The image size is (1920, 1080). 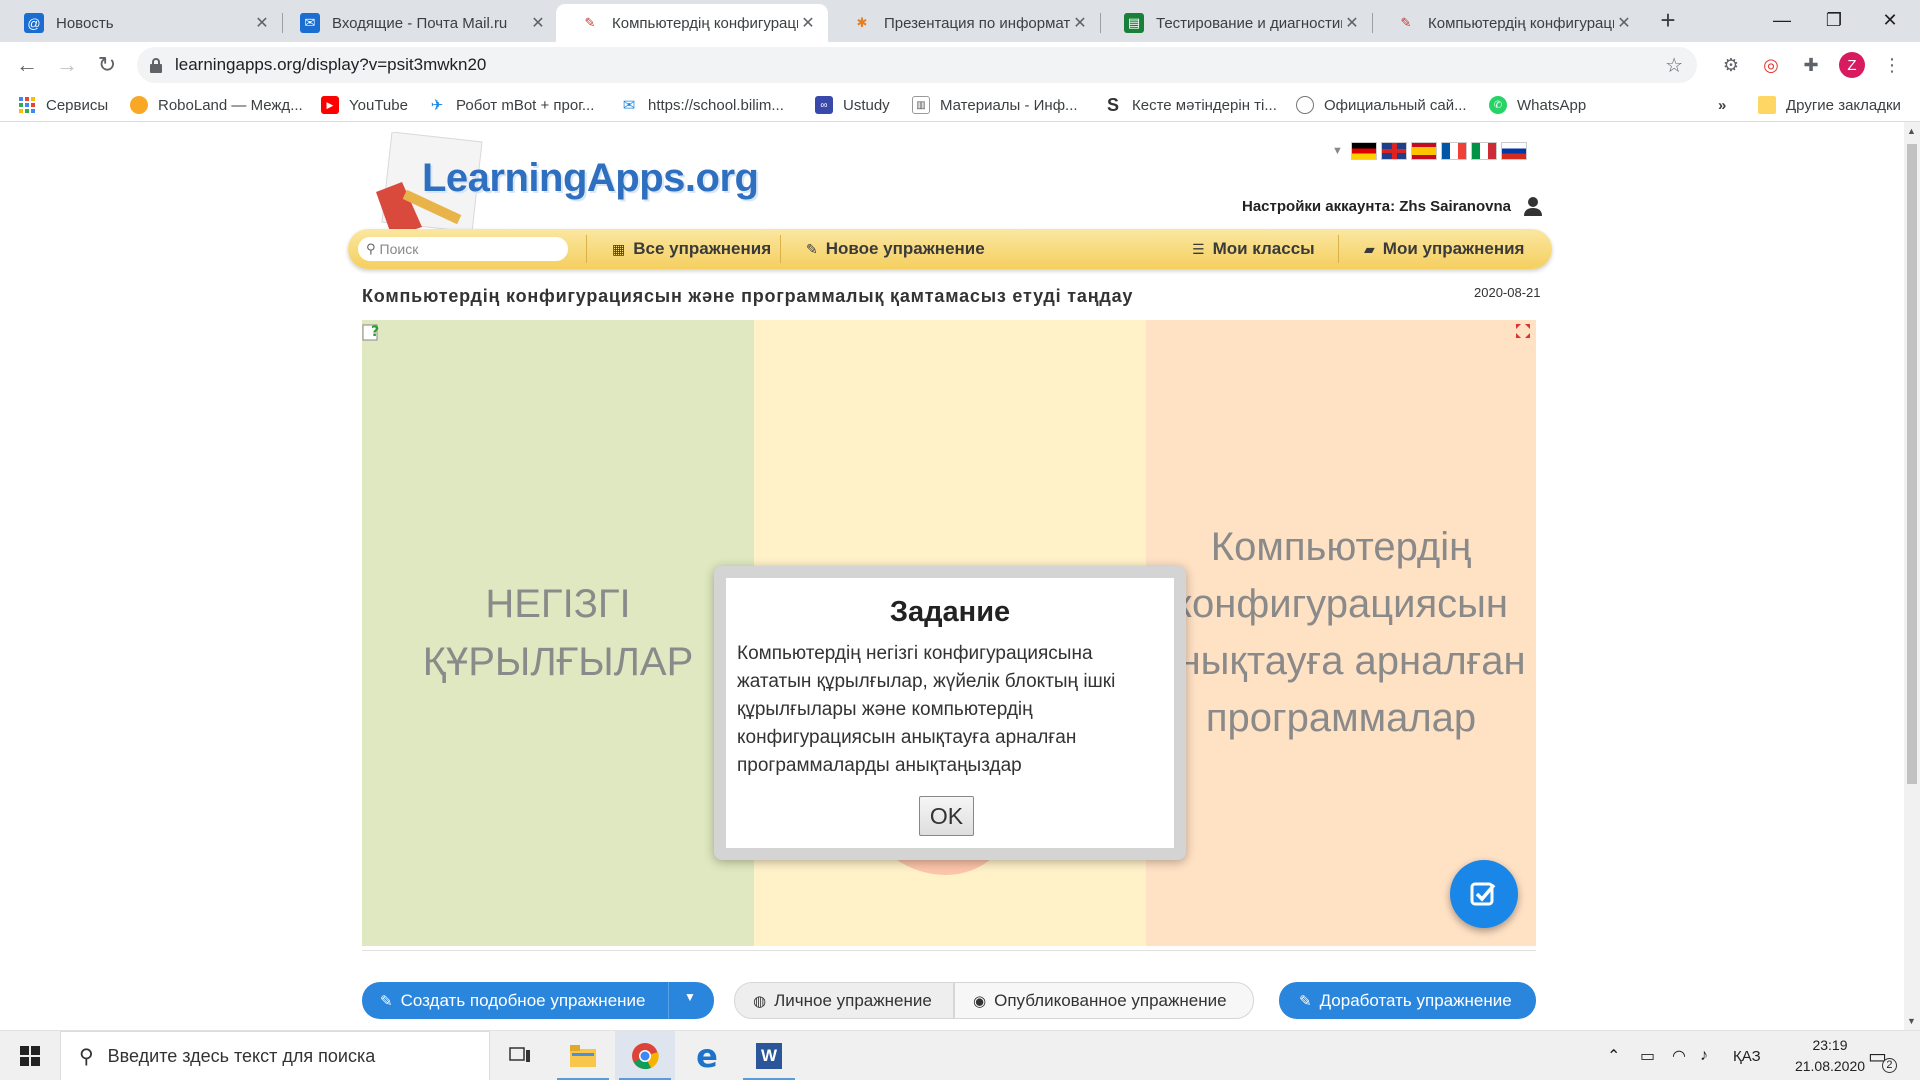 I want to click on globe-icon, so click(x=1305, y=105).